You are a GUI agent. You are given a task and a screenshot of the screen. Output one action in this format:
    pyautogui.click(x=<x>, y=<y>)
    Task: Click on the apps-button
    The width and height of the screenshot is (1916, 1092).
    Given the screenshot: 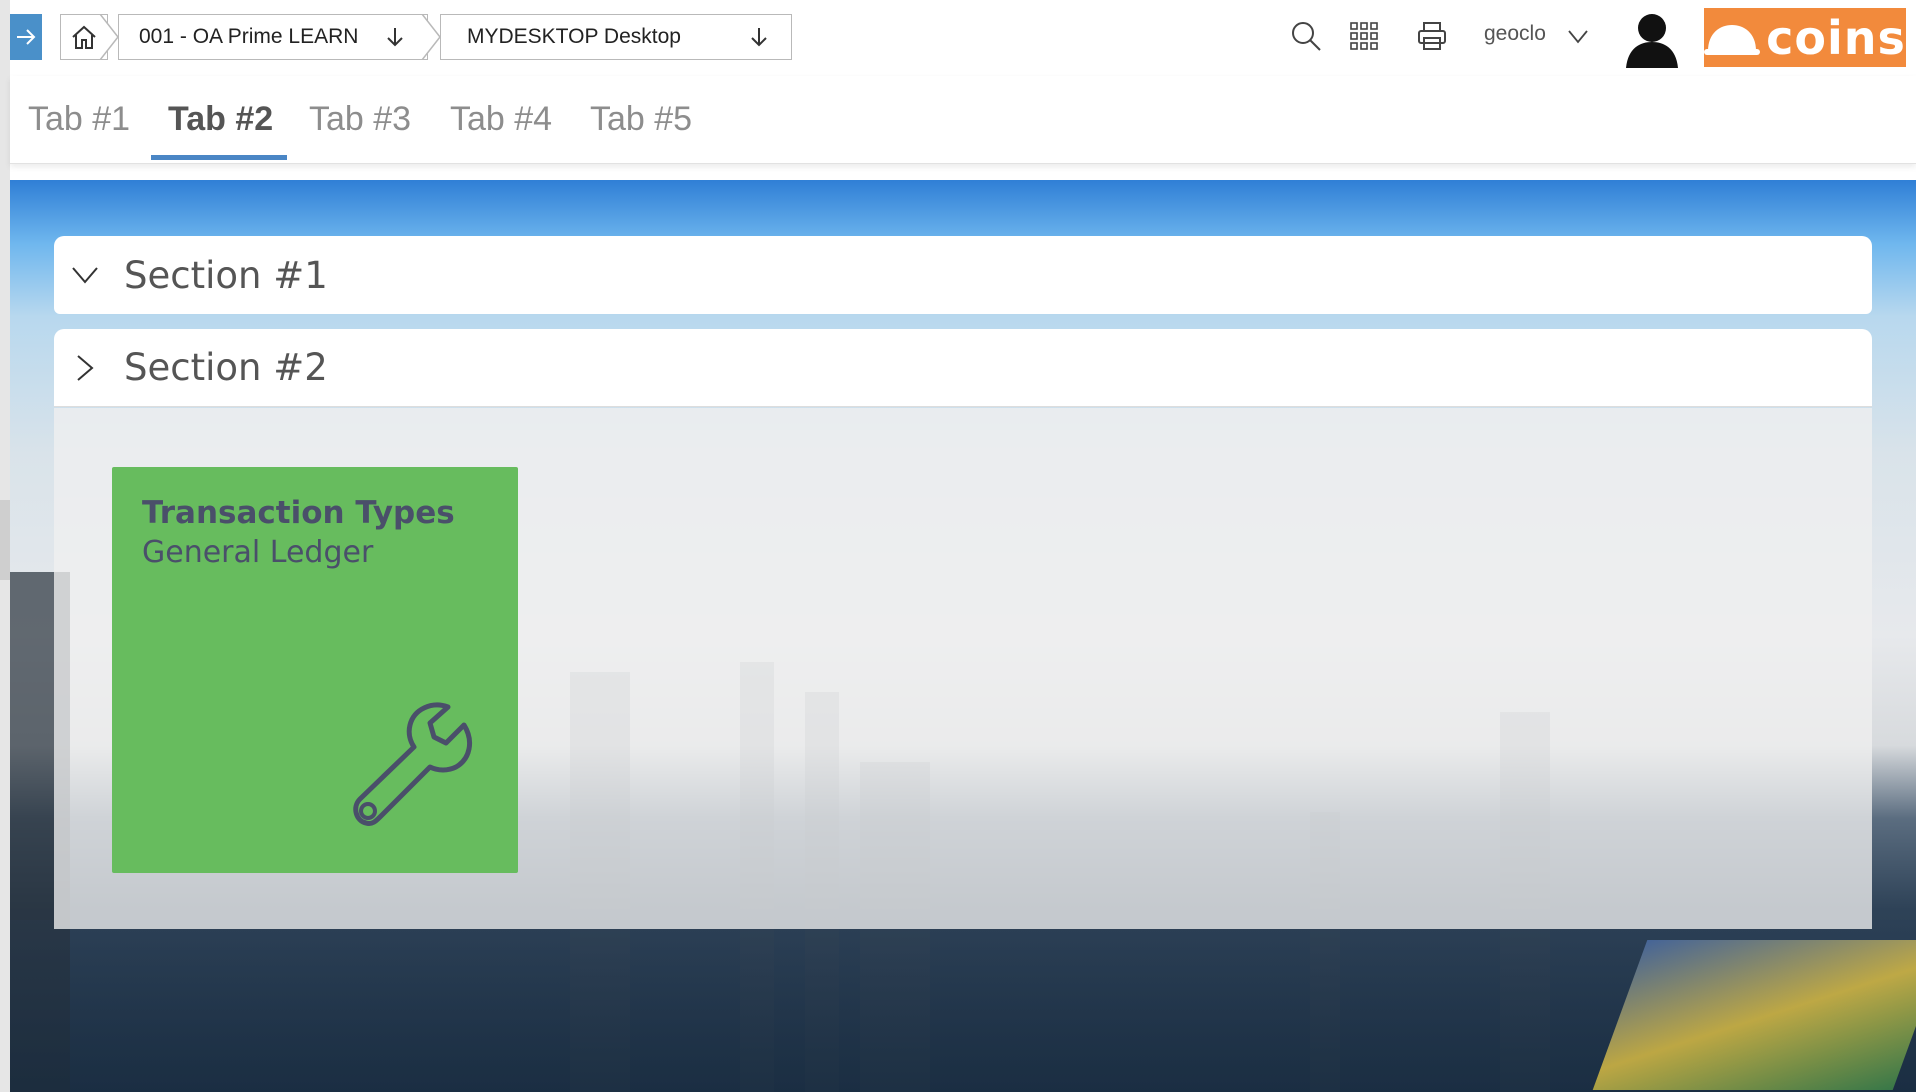 What is the action you would take?
    pyautogui.click(x=1364, y=36)
    